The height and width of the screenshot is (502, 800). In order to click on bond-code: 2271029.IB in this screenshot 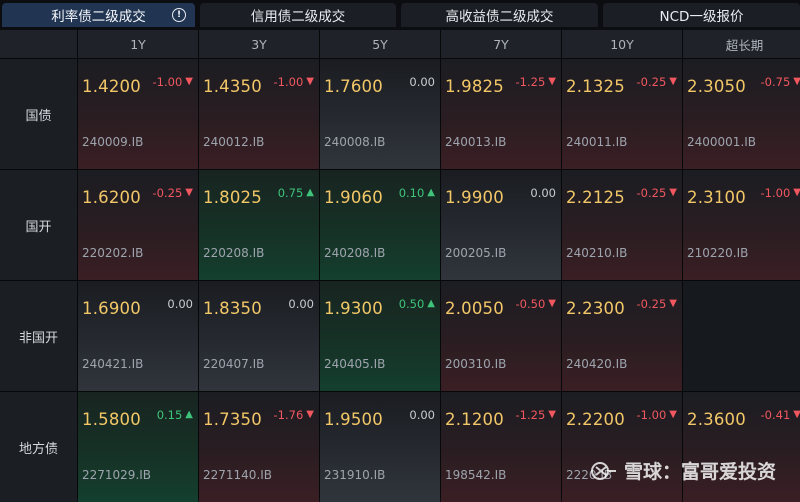, I will do `click(117, 475)`.